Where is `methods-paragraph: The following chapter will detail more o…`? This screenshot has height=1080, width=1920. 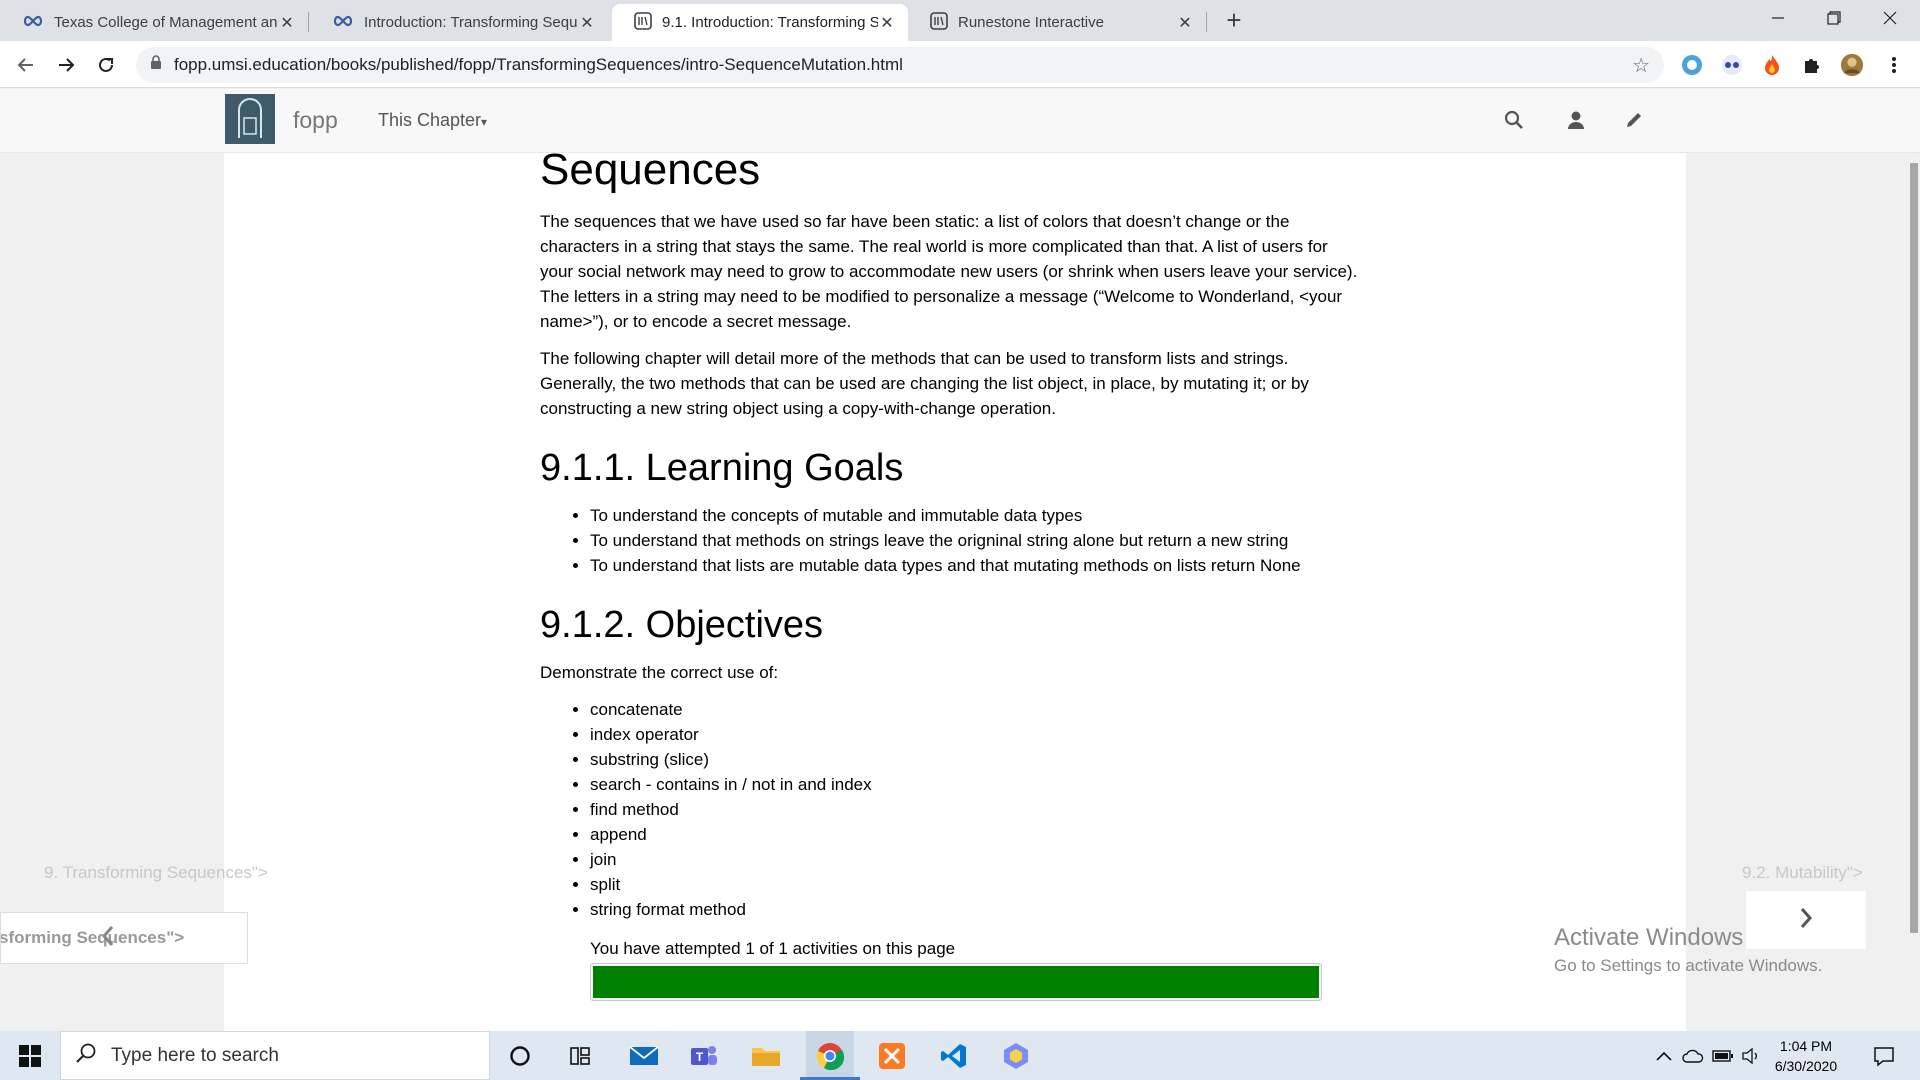
methods-paragraph: The following chapter will detail more o… is located at coordinates (924, 383).